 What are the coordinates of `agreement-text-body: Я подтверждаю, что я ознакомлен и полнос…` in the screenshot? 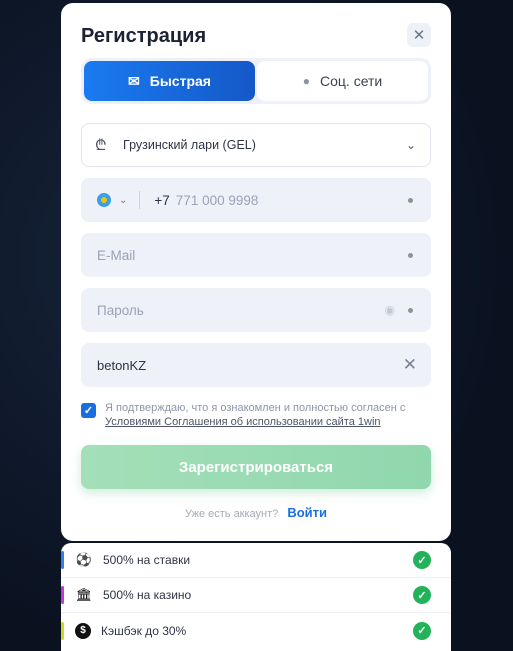 It's located at (255, 408).